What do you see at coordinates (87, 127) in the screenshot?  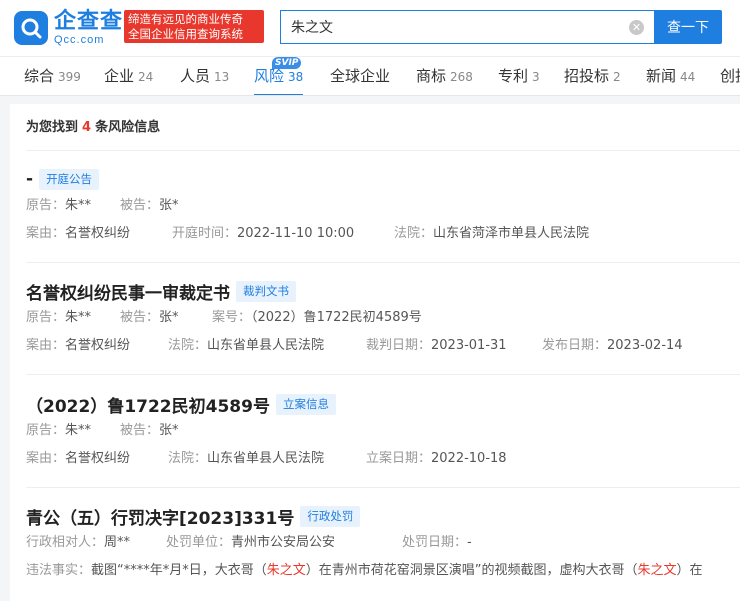 I see `result-count: 4` at bounding box center [87, 127].